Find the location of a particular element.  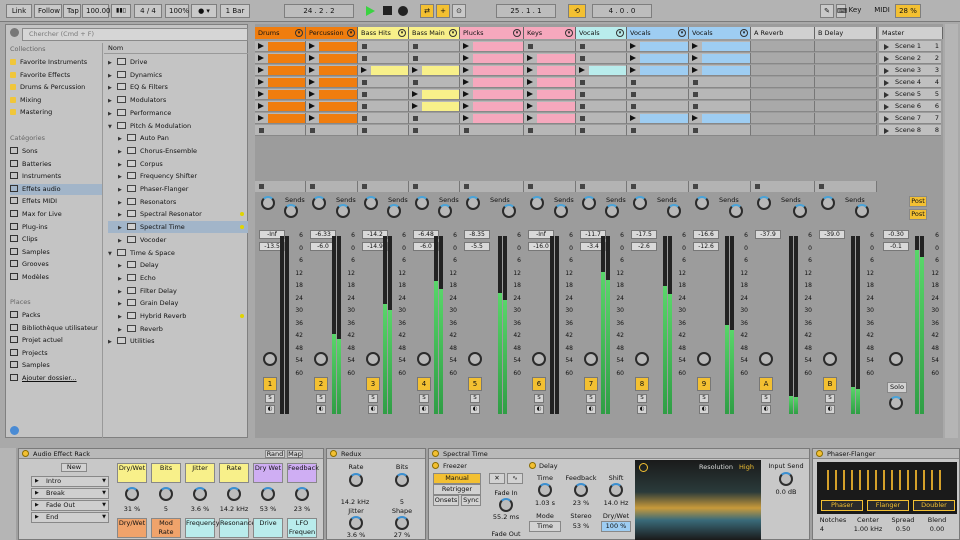

track-header: Plucks ▾ is located at coordinates (492, 33).